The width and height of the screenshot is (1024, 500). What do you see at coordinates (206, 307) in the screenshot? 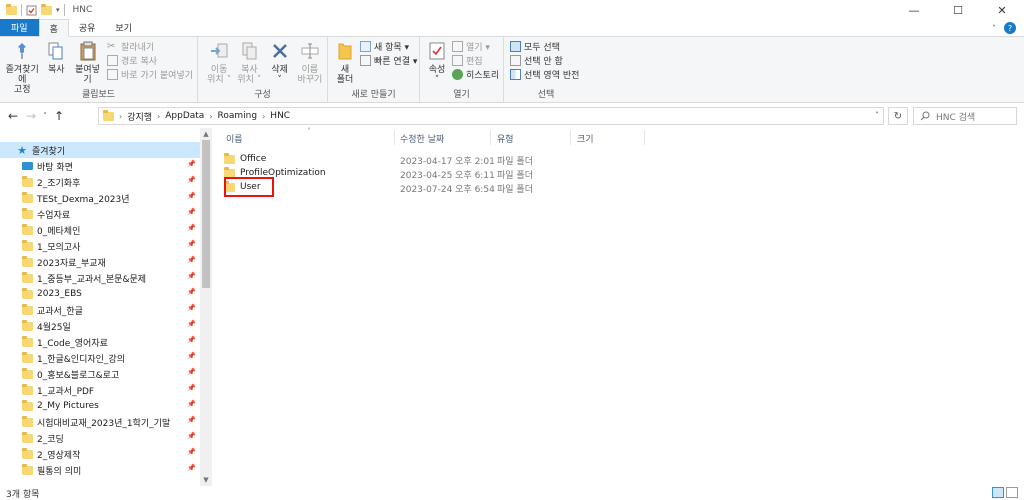
I see `nav-scrollbar: ▲ ▼` at bounding box center [206, 307].